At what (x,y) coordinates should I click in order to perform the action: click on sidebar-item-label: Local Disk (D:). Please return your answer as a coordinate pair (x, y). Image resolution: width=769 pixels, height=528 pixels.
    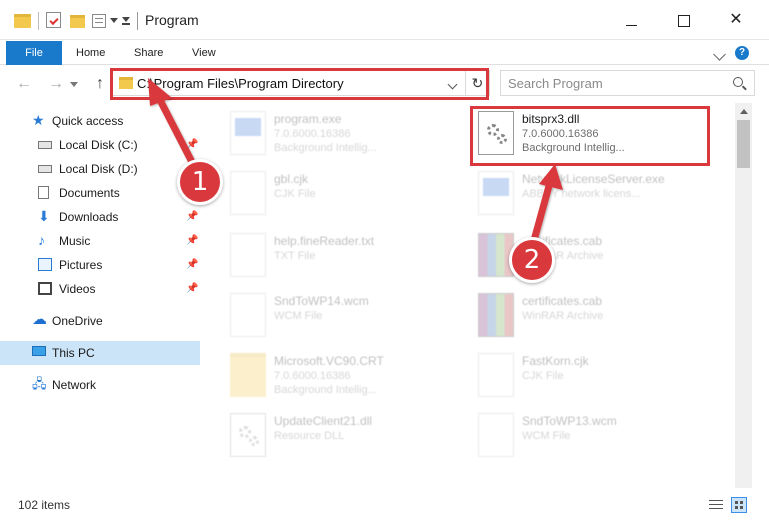
    Looking at the image, I should click on (98, 169).